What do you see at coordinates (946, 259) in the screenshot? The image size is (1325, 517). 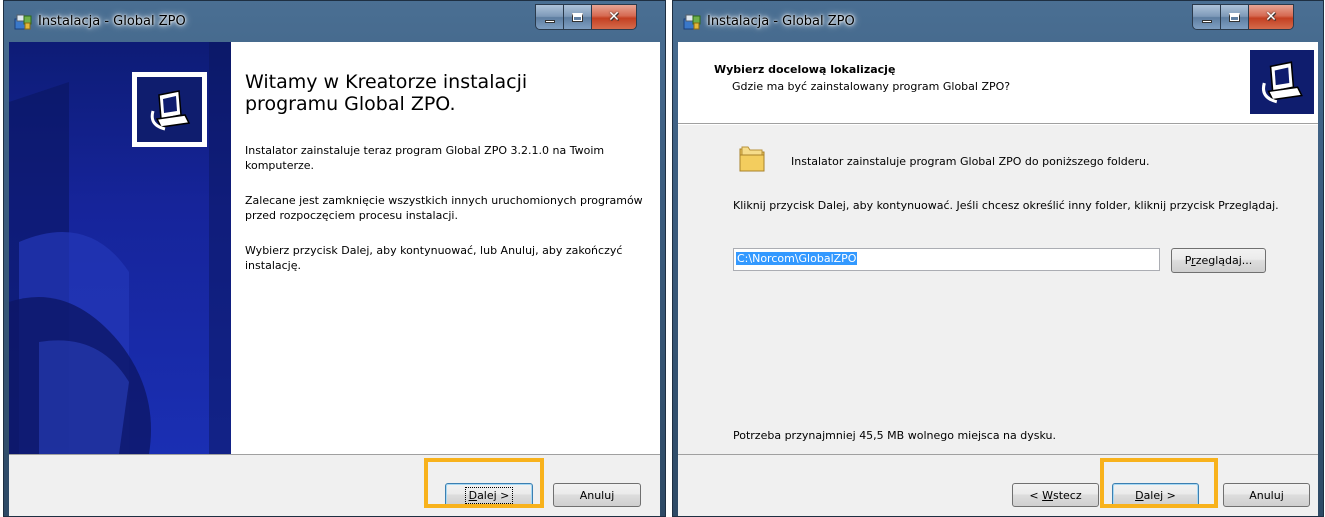 I see `install-path-field: C:\Norcom\GlobalZPO` at bounding box center [946, 259].